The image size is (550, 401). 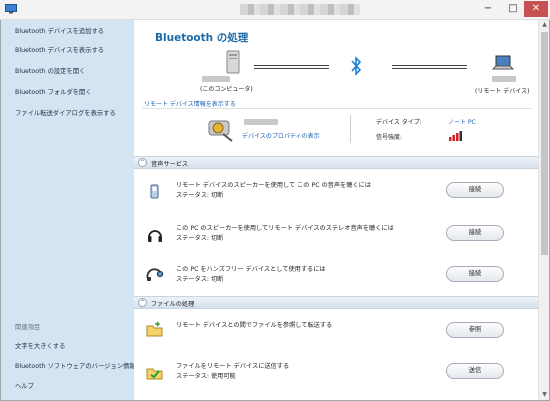 I want to click on signal-strength-icon, so click(x=455, y=136).